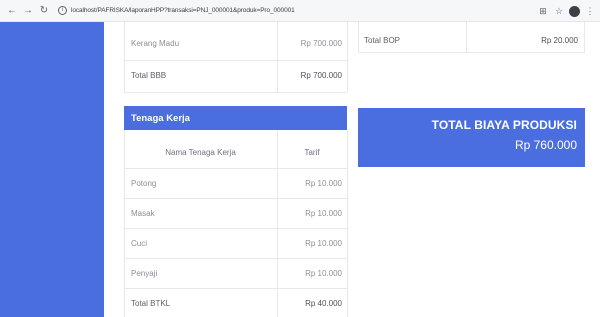 The image size is (600, 317). Describe the element at coordinates (504, 125) in the screenshot. I see `total-biaya-title: TOTAL BIAYA PRODUKSI` at that location.